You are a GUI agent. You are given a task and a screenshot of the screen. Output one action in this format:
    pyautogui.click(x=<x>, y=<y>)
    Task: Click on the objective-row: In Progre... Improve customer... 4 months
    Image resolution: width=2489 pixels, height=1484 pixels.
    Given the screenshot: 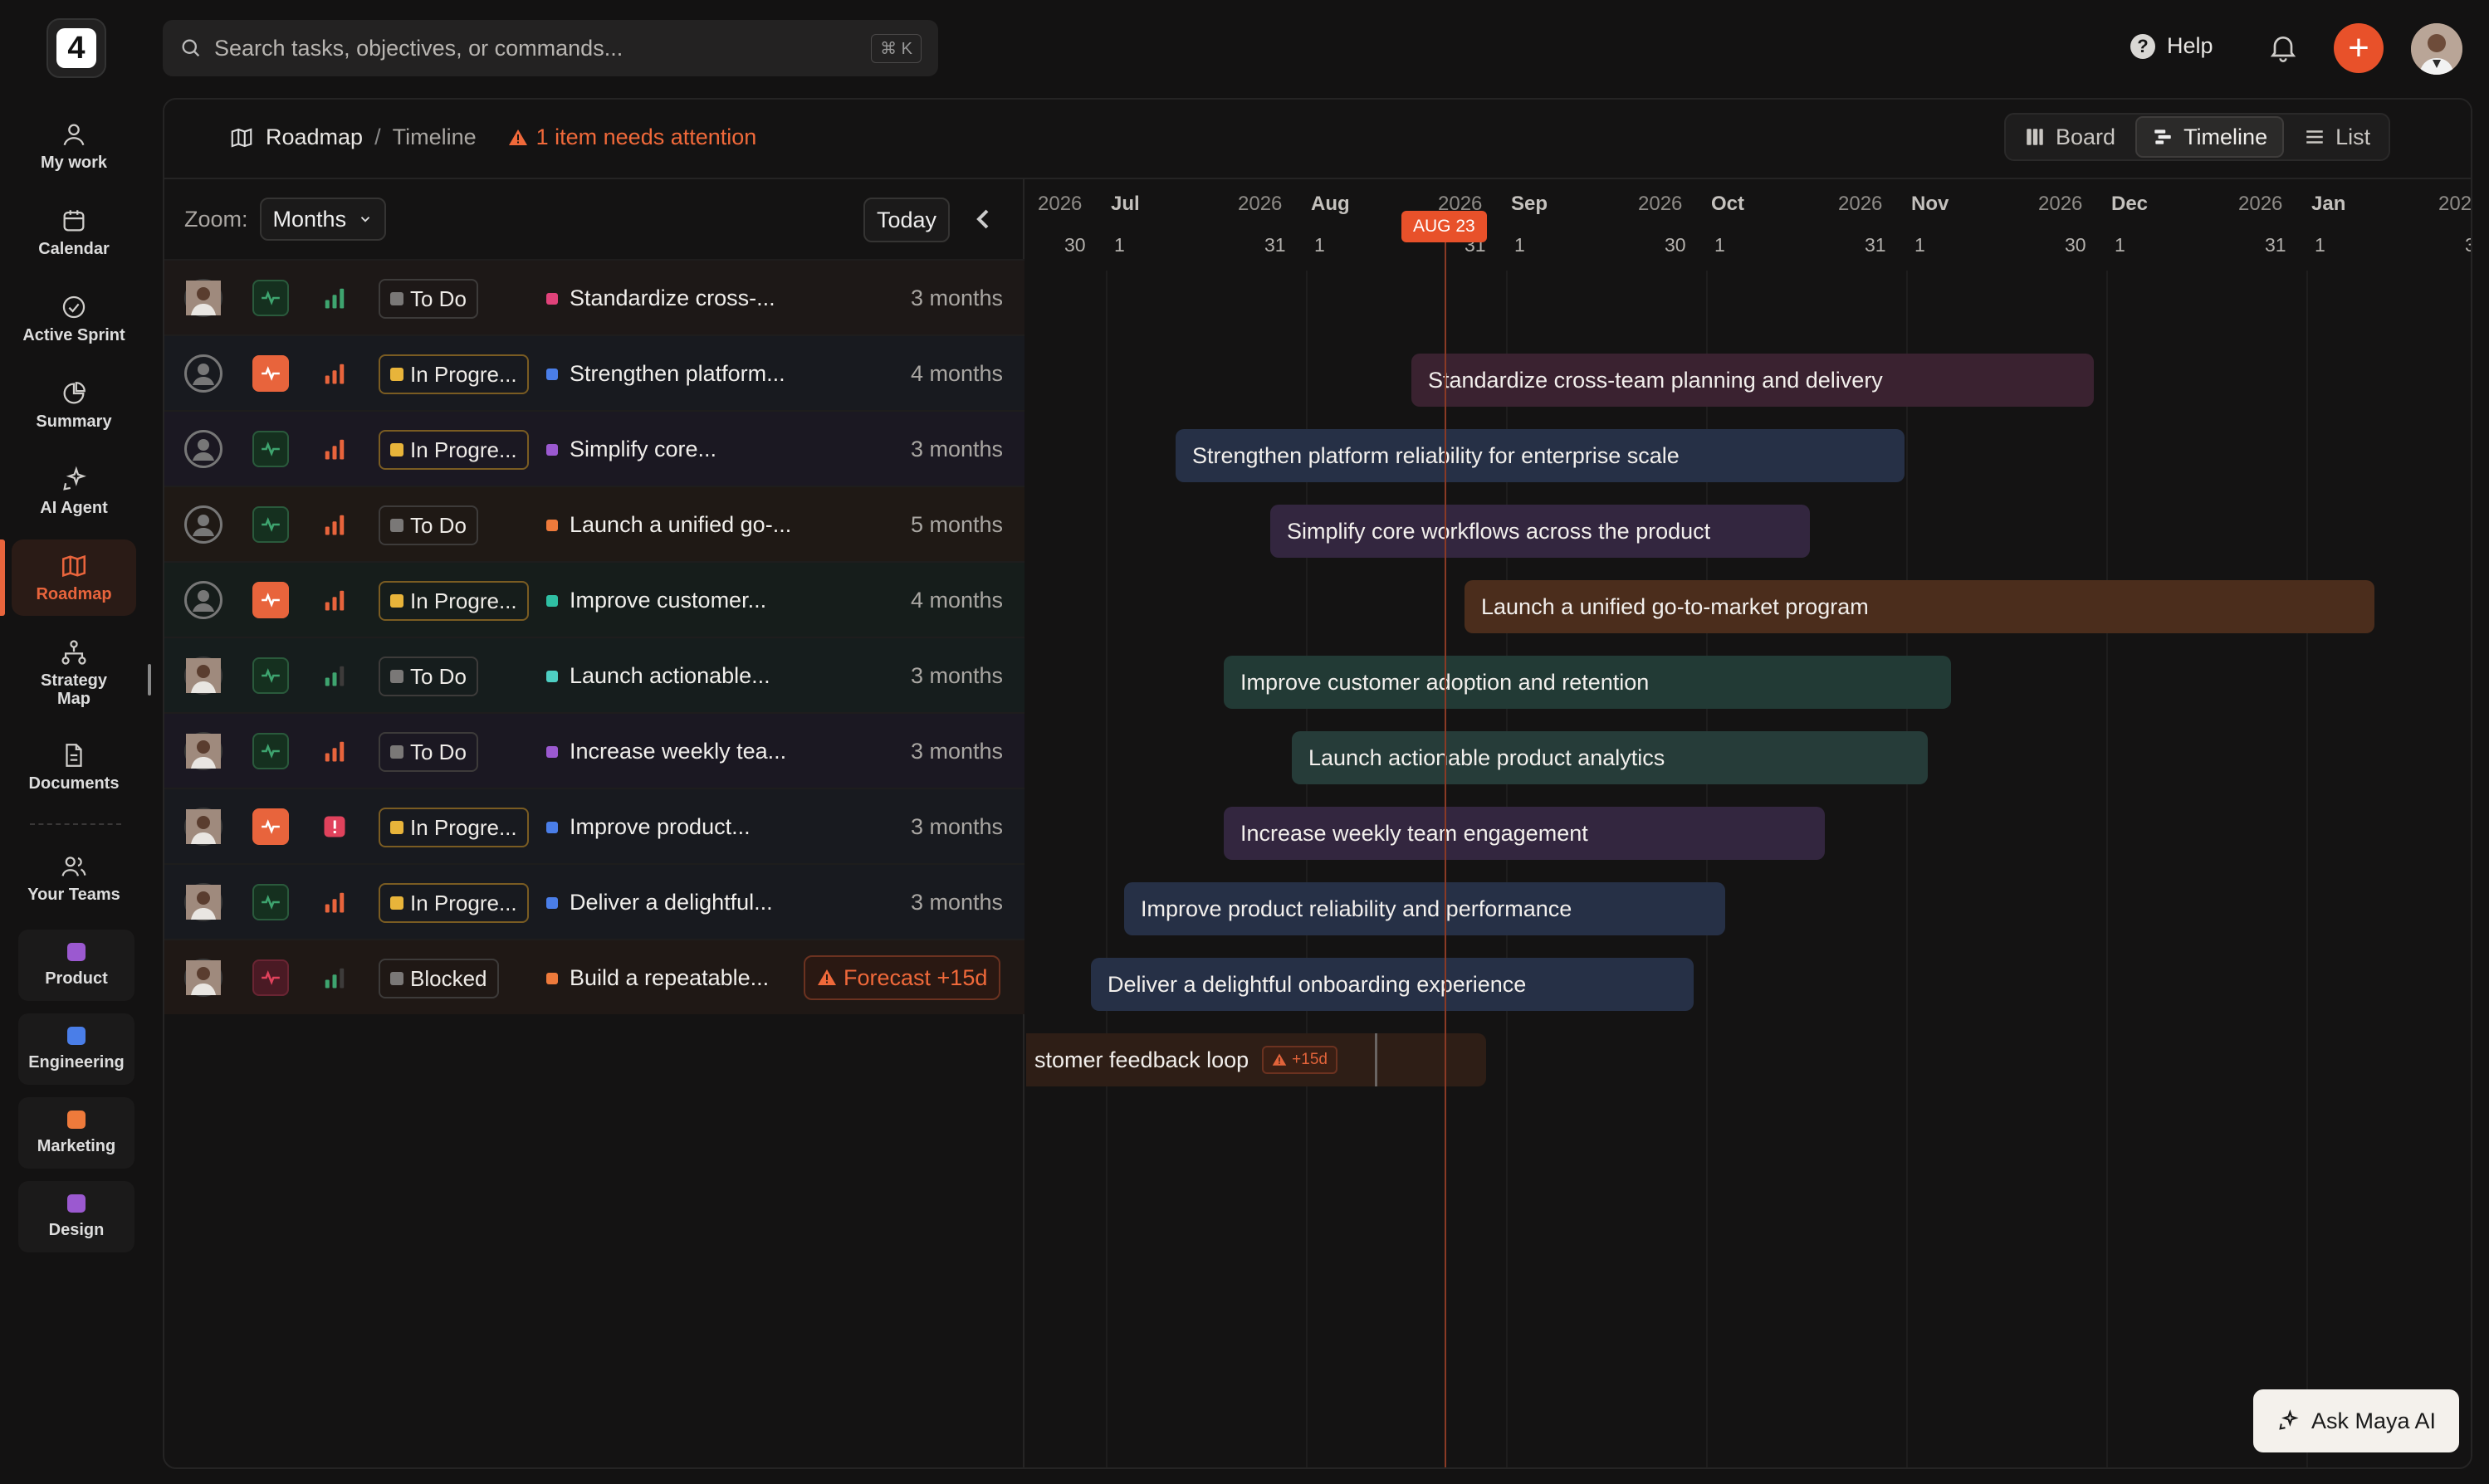 What is the action you would take?
    pyautogui.click(x=594, y=599)
    